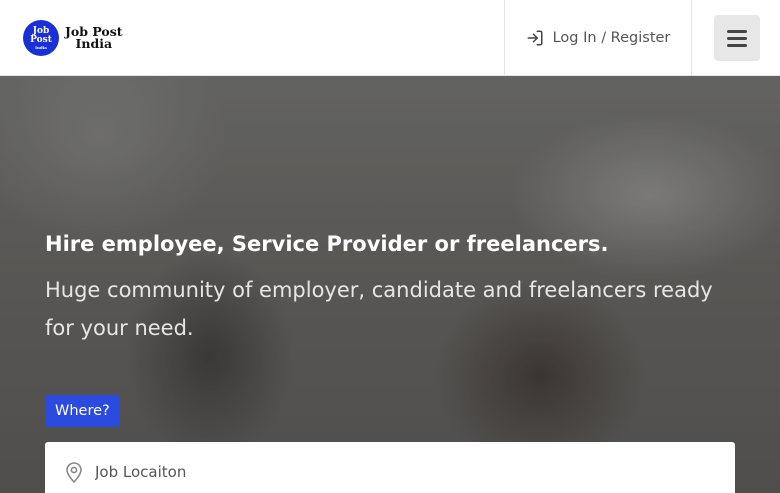 The height and width of the screenshot is (493, 780). What do you see at coordinates (41, 47) in the screenshot?
I see `logo-badge-line3: India` at bounding box center [41, 47].